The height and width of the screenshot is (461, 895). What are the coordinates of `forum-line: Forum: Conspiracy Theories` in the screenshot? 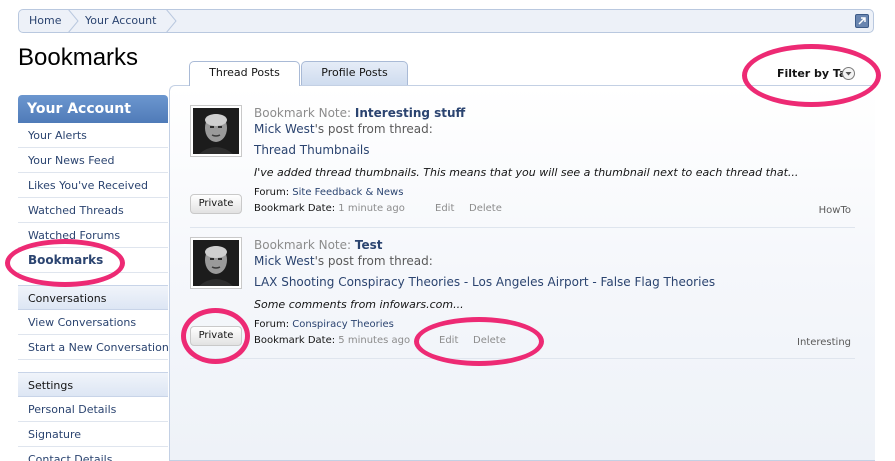 It's located at (324, 324).